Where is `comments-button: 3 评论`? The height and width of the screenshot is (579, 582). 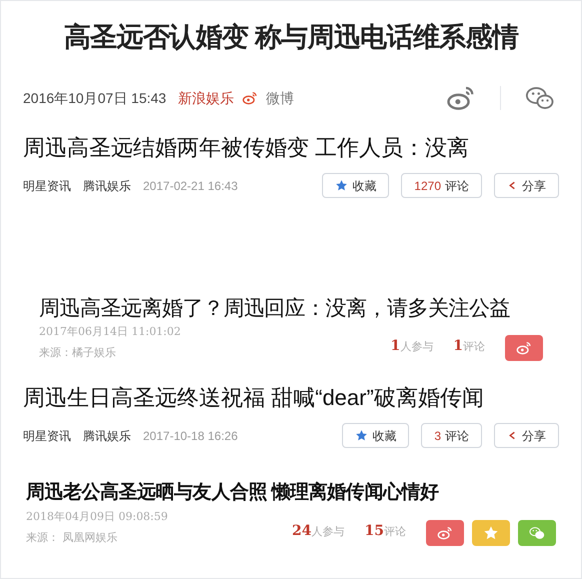 comments-button: 3 评论 is located at coordinates (451, 435).